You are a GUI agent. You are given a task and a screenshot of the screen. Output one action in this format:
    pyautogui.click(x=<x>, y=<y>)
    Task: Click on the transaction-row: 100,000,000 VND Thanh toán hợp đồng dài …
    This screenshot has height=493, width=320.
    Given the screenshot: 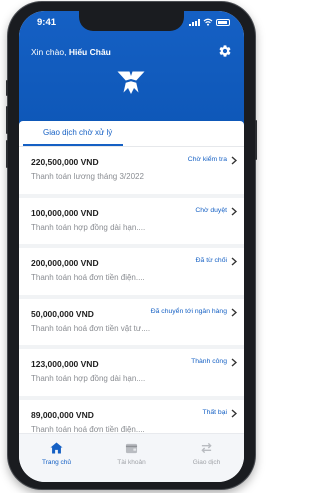 What is the action you would take?
    pyautogui.click(x=131, y=222)
    